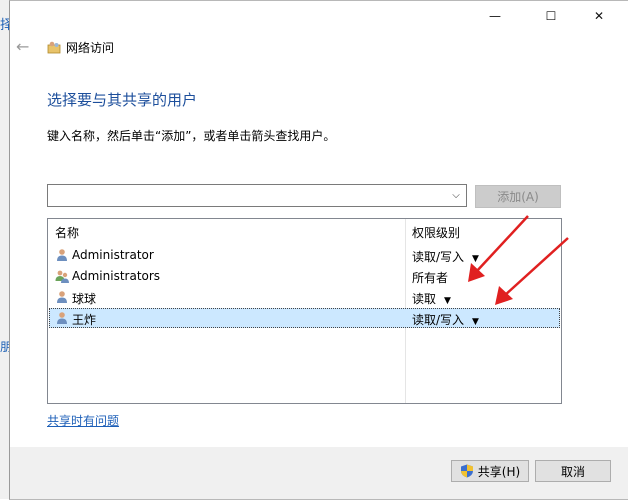 This screenshot has height=500, width=628. Describe the element at coordinates (116, 276) in the screenshot. I see `user-name: Administrators` at that location.